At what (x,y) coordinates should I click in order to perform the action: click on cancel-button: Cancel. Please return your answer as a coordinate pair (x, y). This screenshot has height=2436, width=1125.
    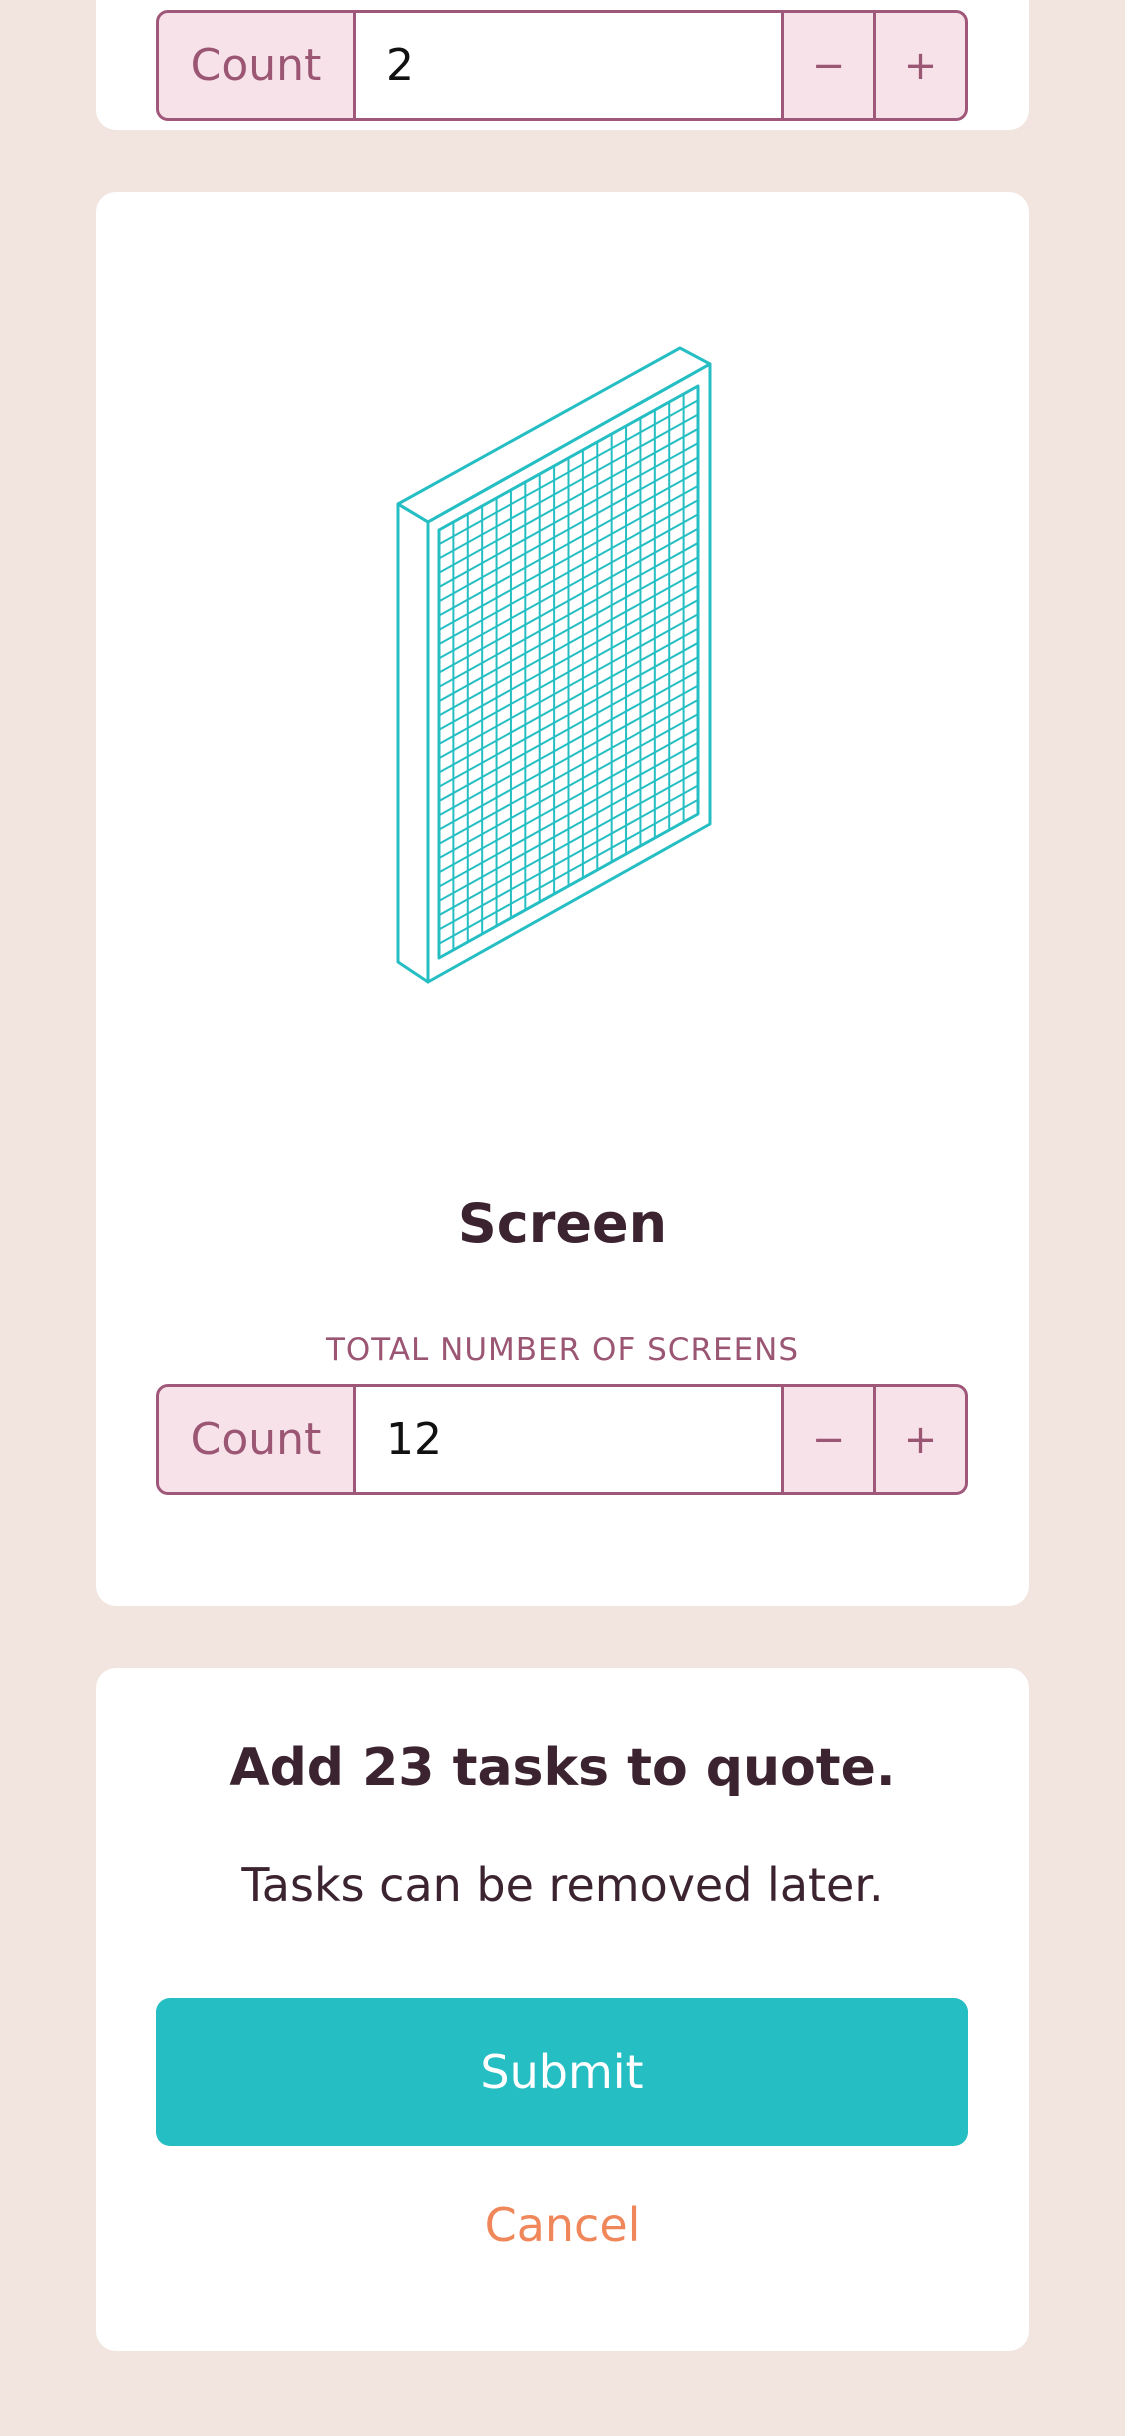
    Looking at the image, I should click on (562, 2225).